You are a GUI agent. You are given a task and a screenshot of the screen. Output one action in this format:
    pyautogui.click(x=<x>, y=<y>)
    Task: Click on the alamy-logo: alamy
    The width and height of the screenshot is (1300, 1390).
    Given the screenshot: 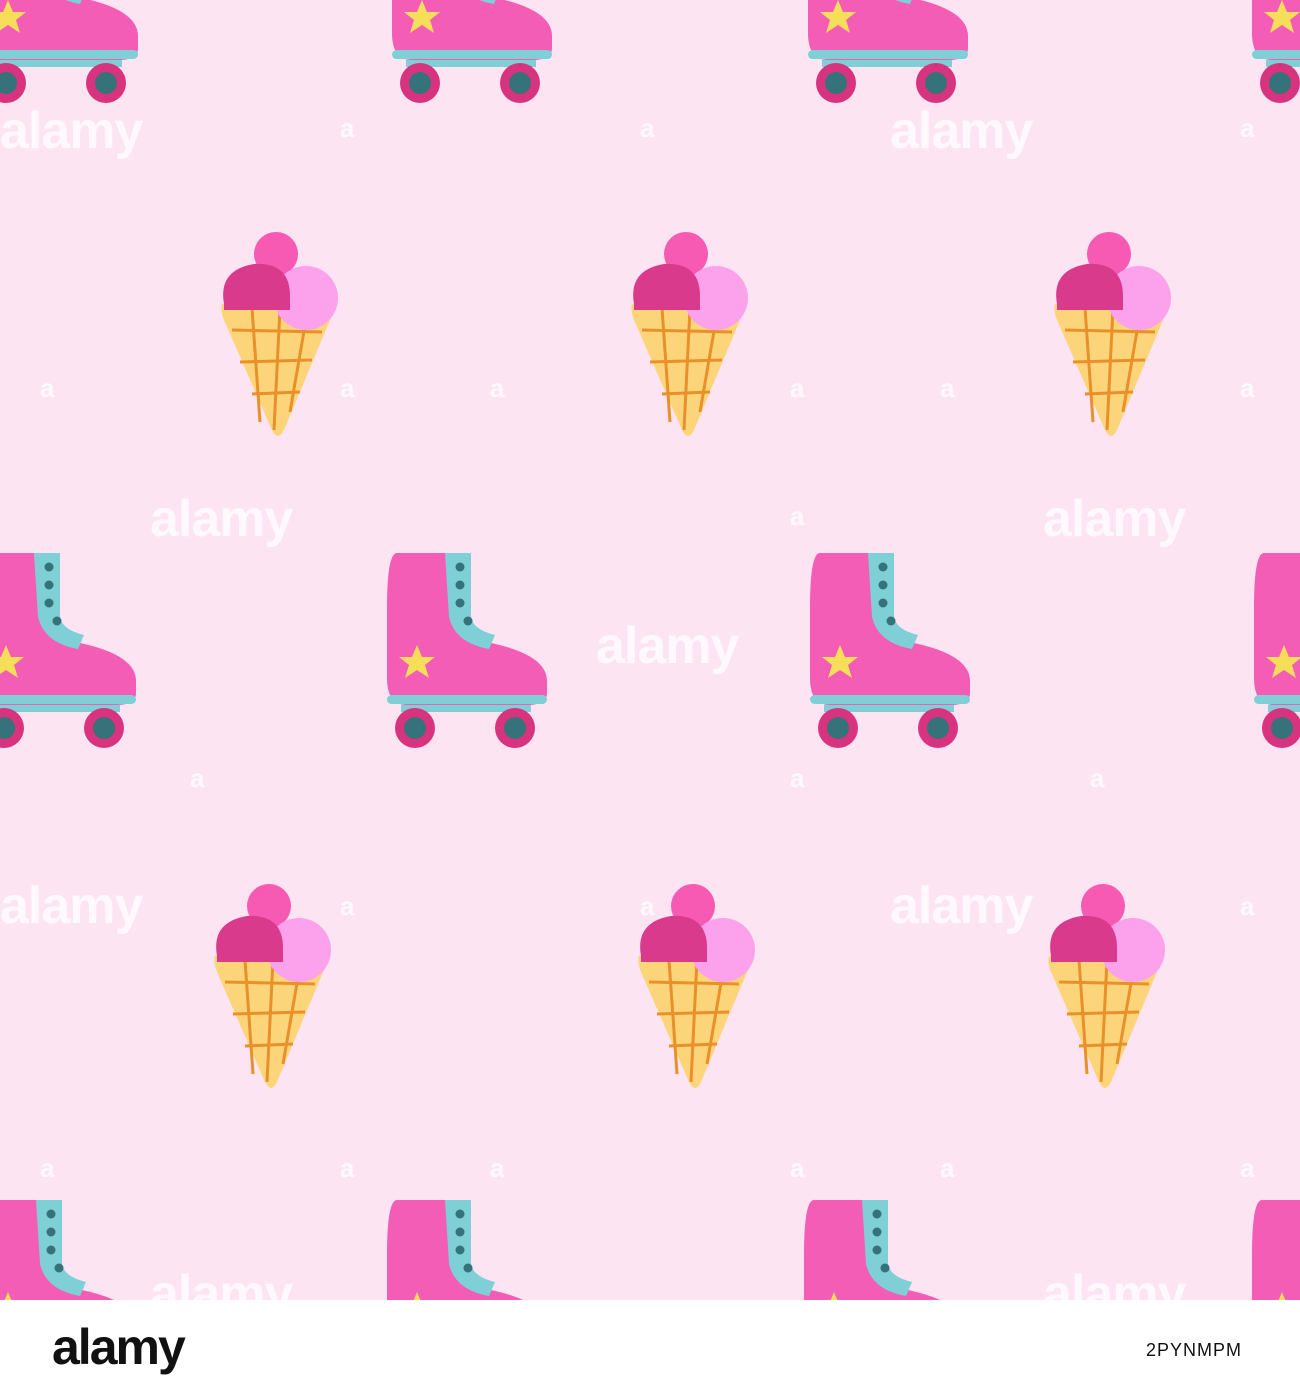 What is the action you would take?
    pyautogui.click(x=119, y=1347)
    